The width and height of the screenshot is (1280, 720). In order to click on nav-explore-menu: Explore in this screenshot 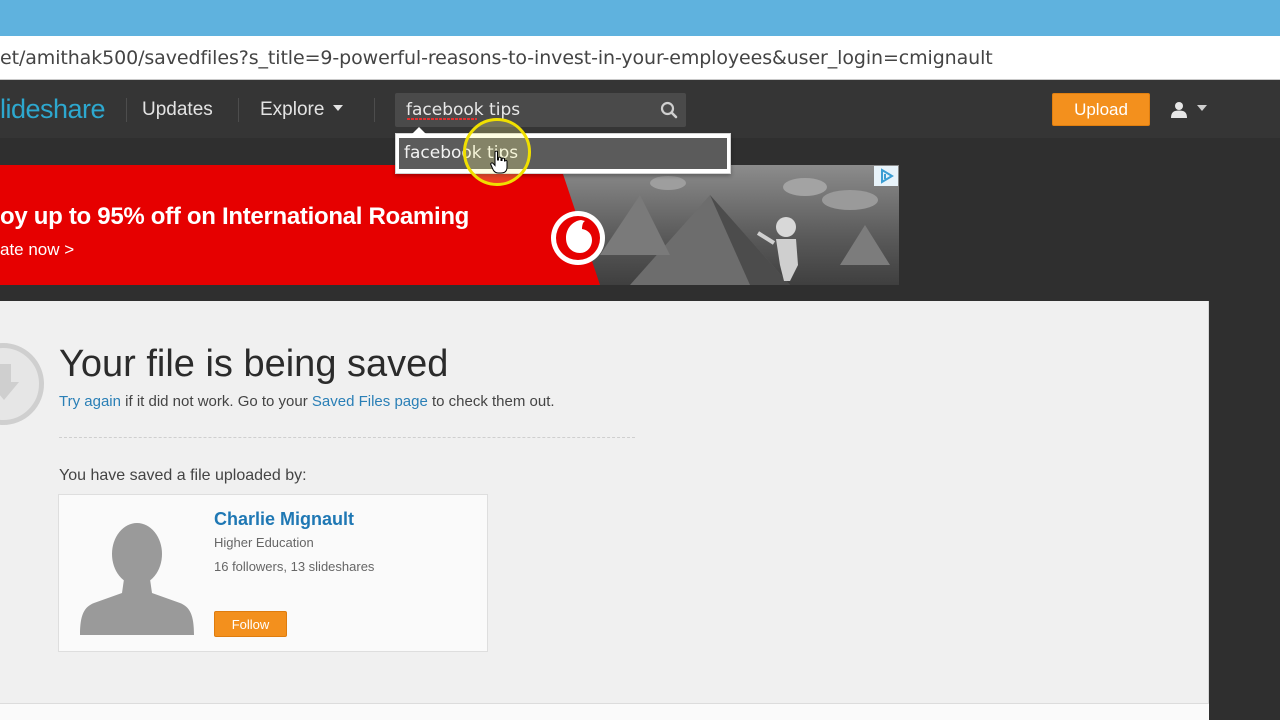, I will do `click(302, 110)`.